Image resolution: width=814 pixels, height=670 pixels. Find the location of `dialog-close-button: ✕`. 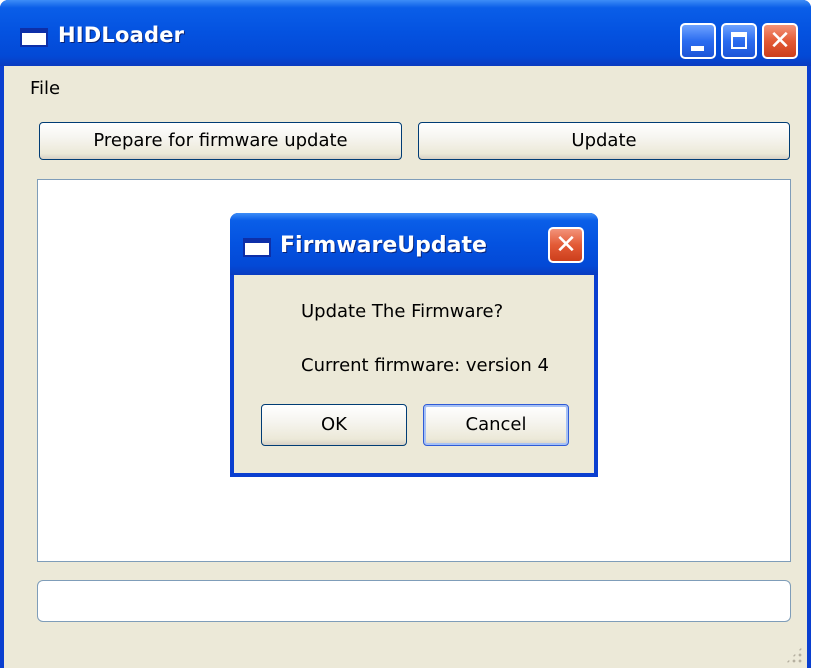

dialog-close-button: ✕ is located at coordinates (566, 245).